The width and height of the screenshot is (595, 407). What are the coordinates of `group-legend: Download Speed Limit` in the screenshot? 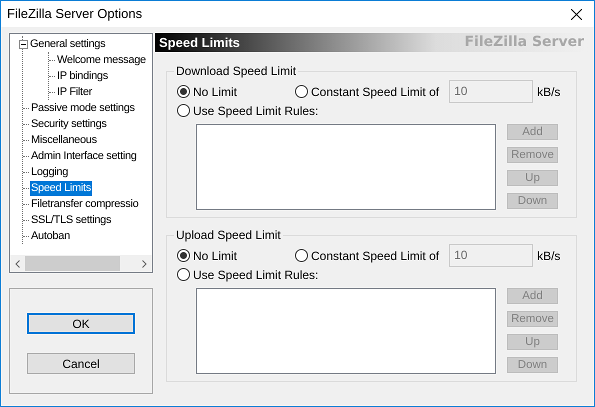 It's located at (236, 71).